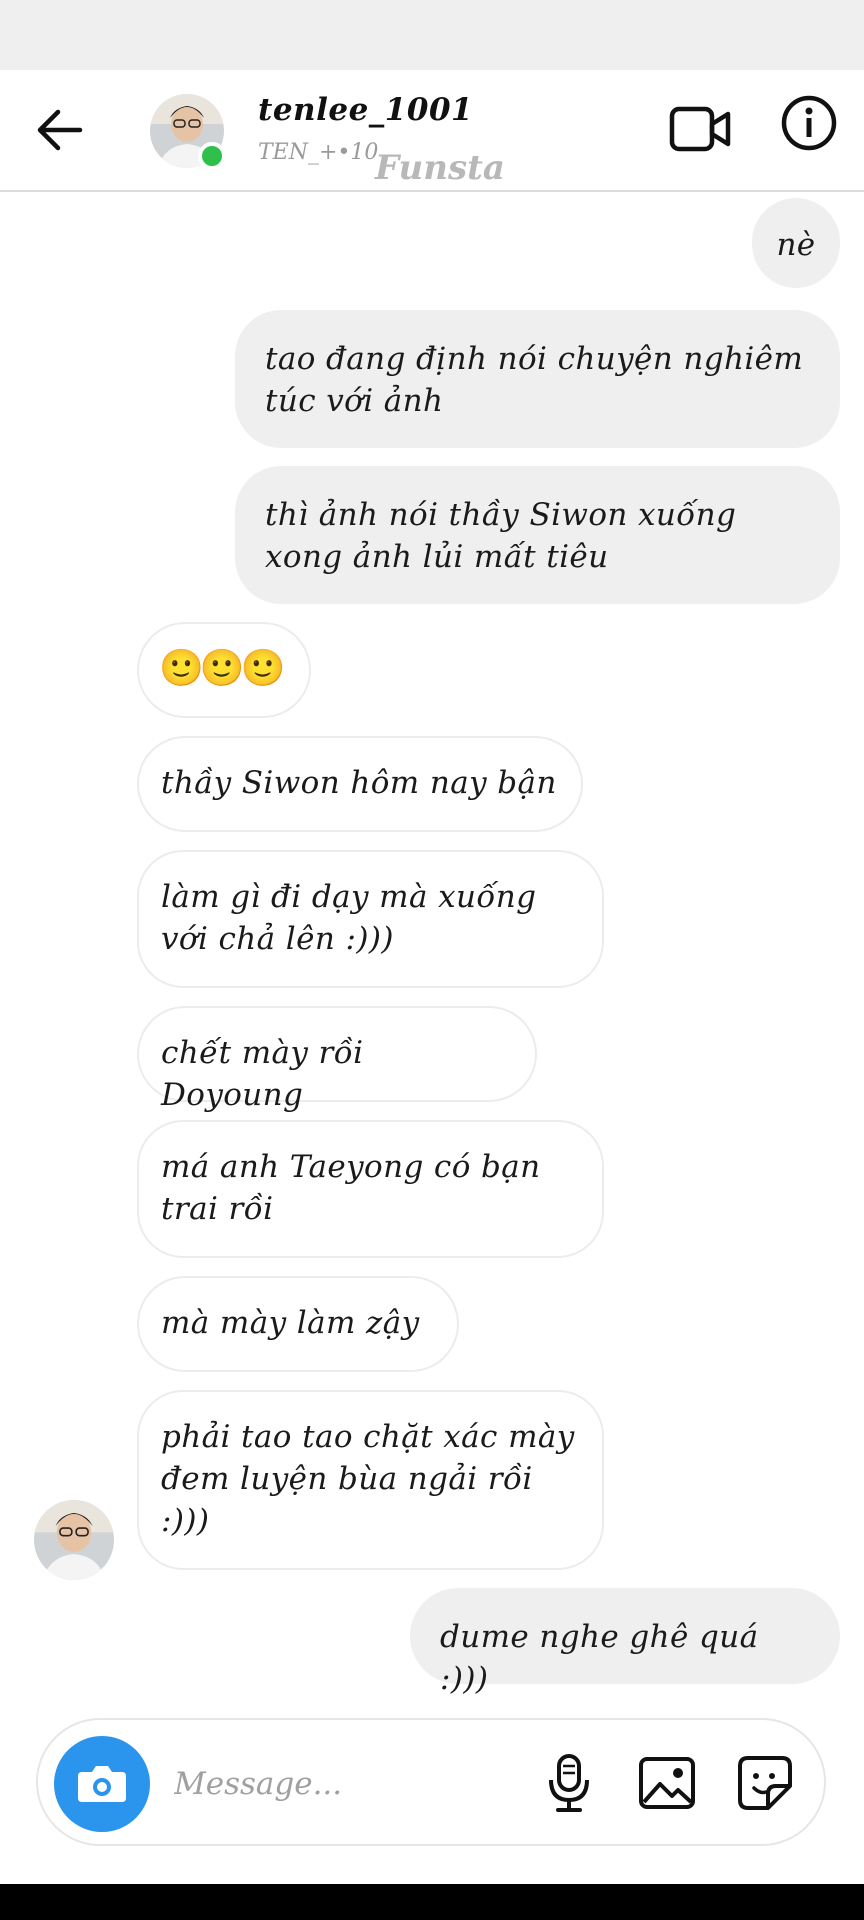 This screenshot has width=864, height=1920. I want to click on camera-button, so click(102, 1784).